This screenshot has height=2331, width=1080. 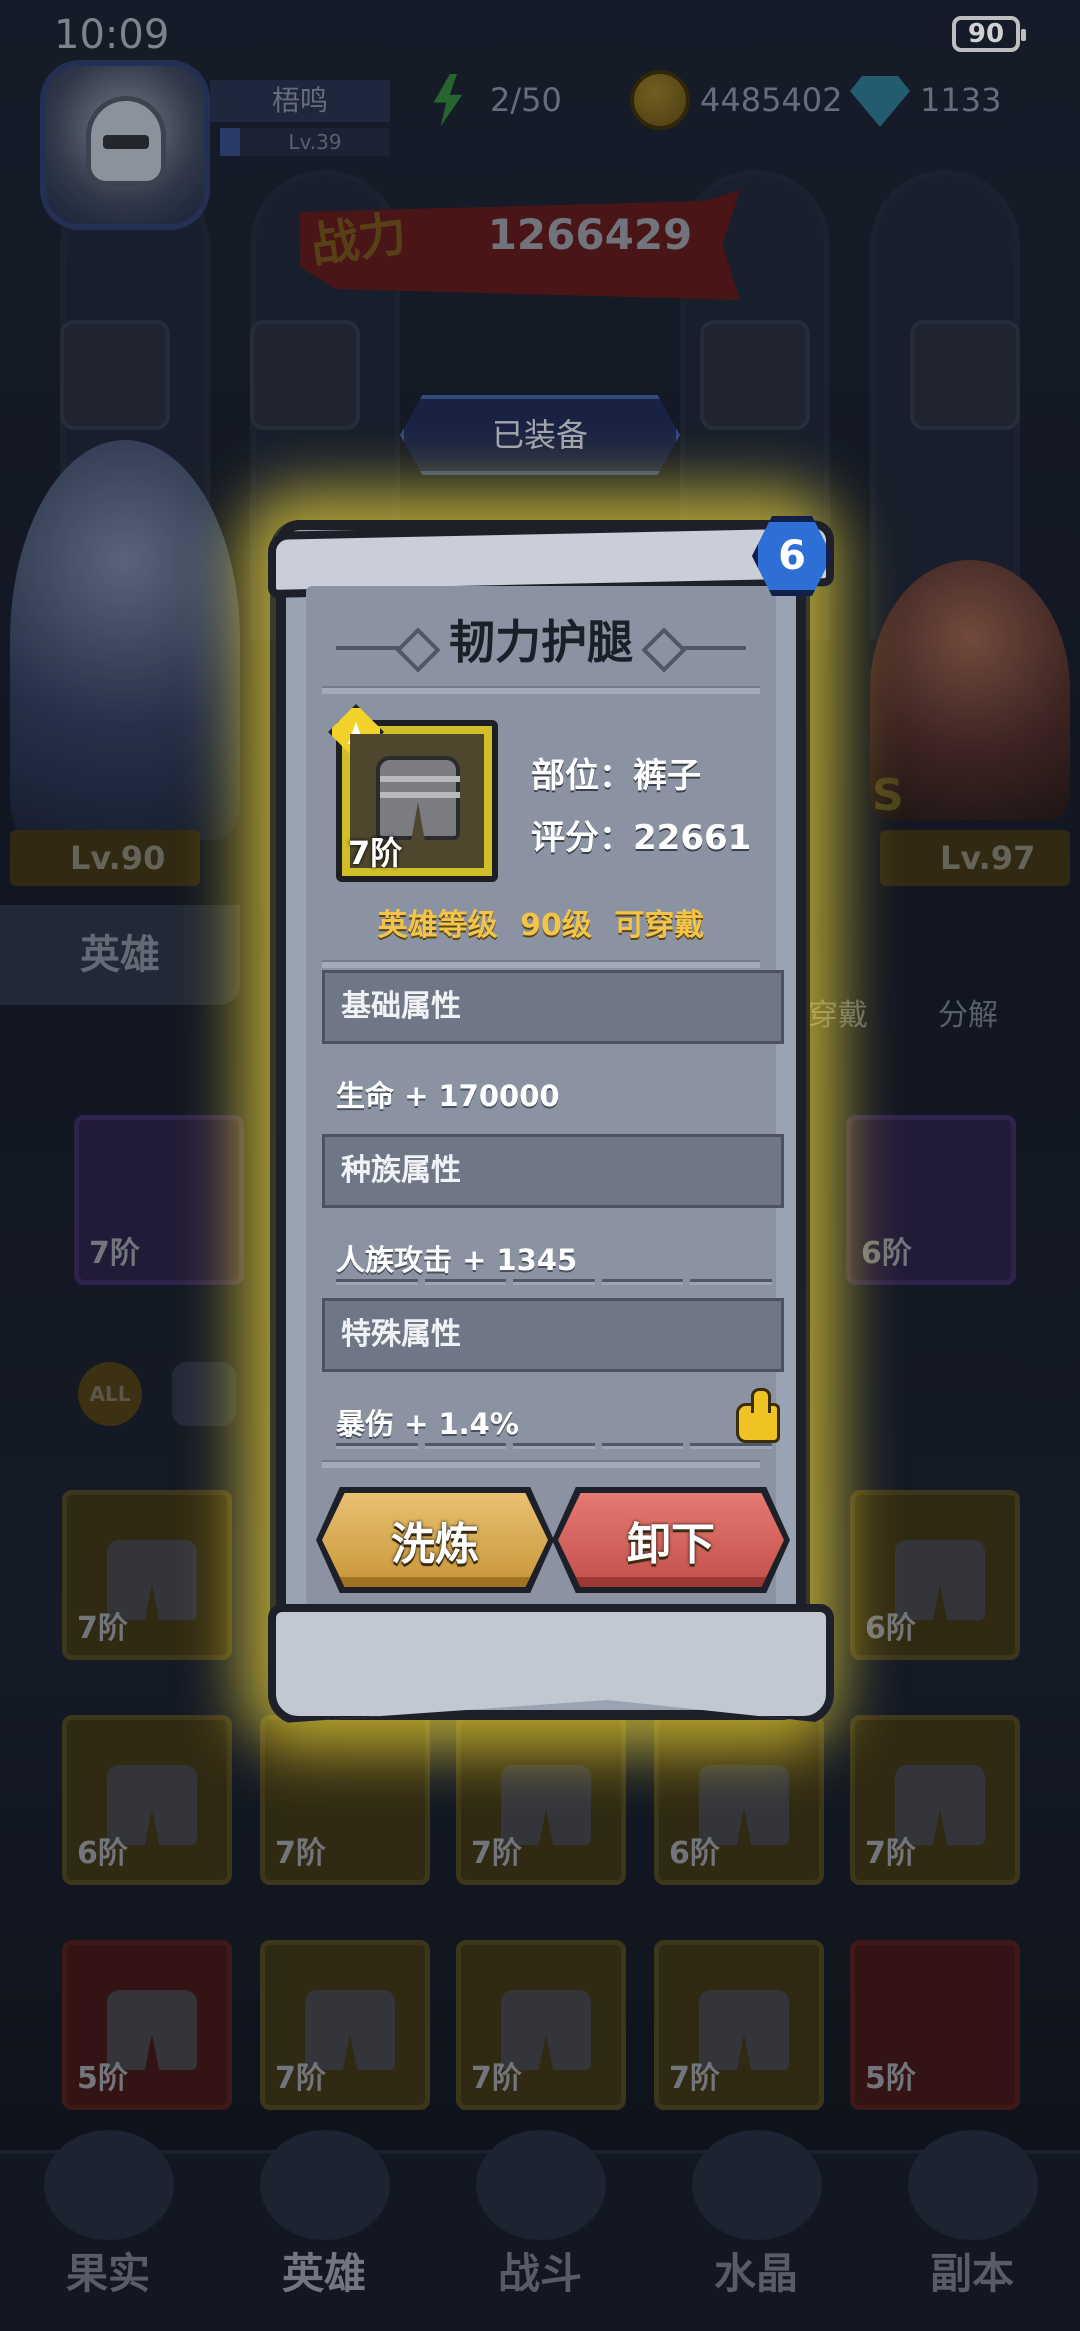 What do you see at coordinates (541, 642) in the screenshot?
I see `item-title: 韧力护腿` at bounding box center [541, 642].